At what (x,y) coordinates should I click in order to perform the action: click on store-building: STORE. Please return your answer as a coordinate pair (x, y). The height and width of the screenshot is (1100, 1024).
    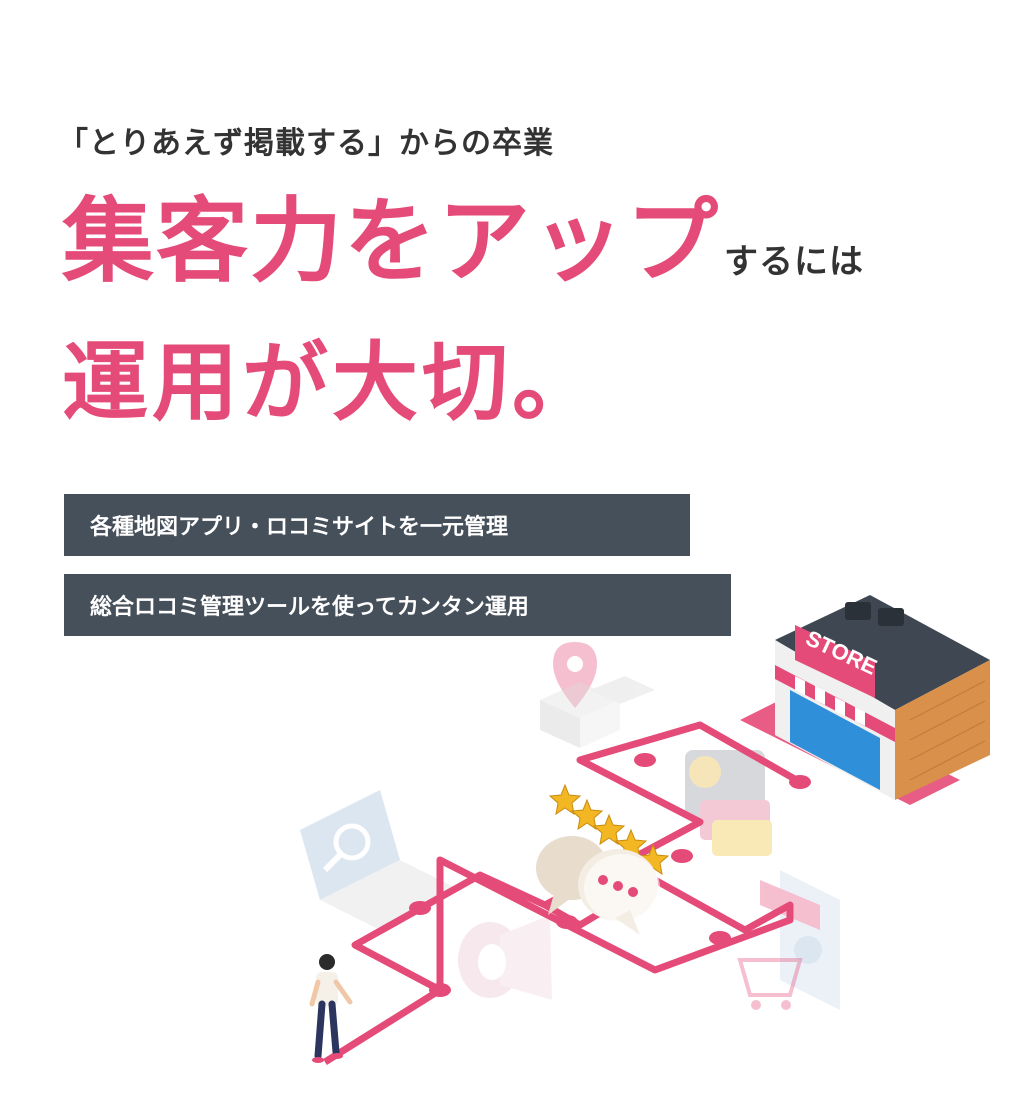
    Looking at the image, I should click on (882, 697).